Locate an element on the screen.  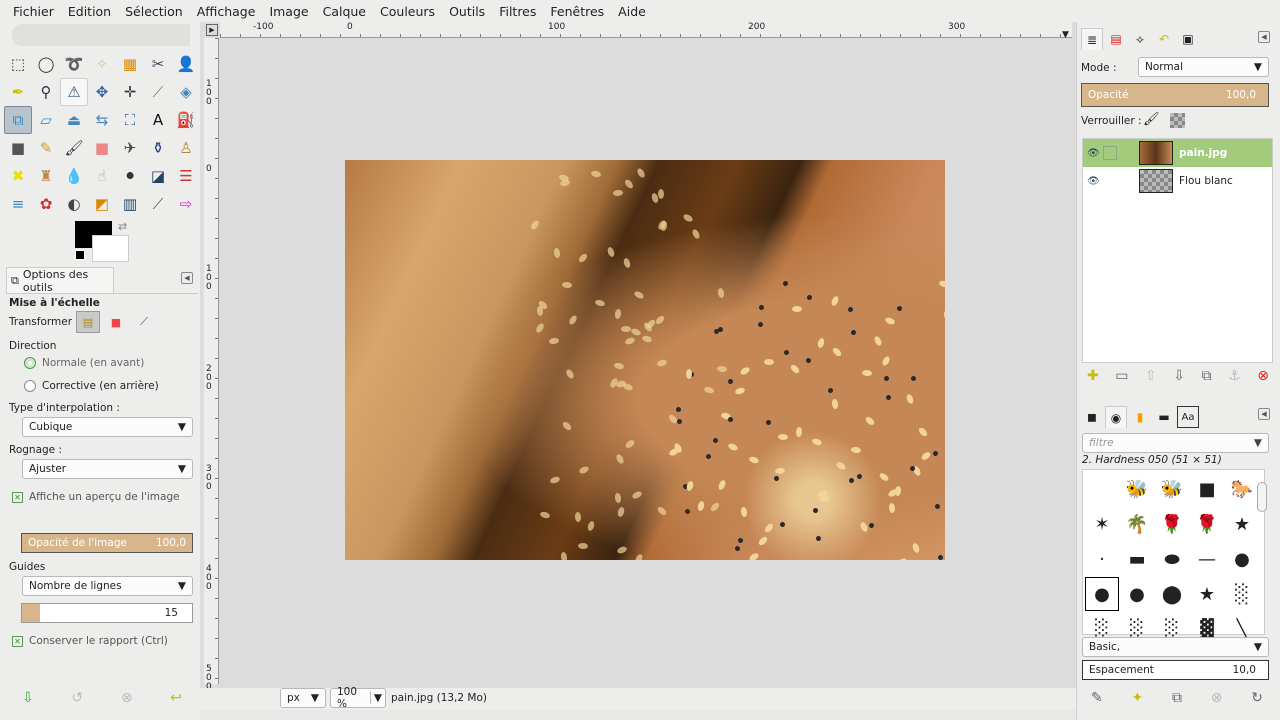
smudge-tool-icon: ☝ is located at coordinates (102, 176).